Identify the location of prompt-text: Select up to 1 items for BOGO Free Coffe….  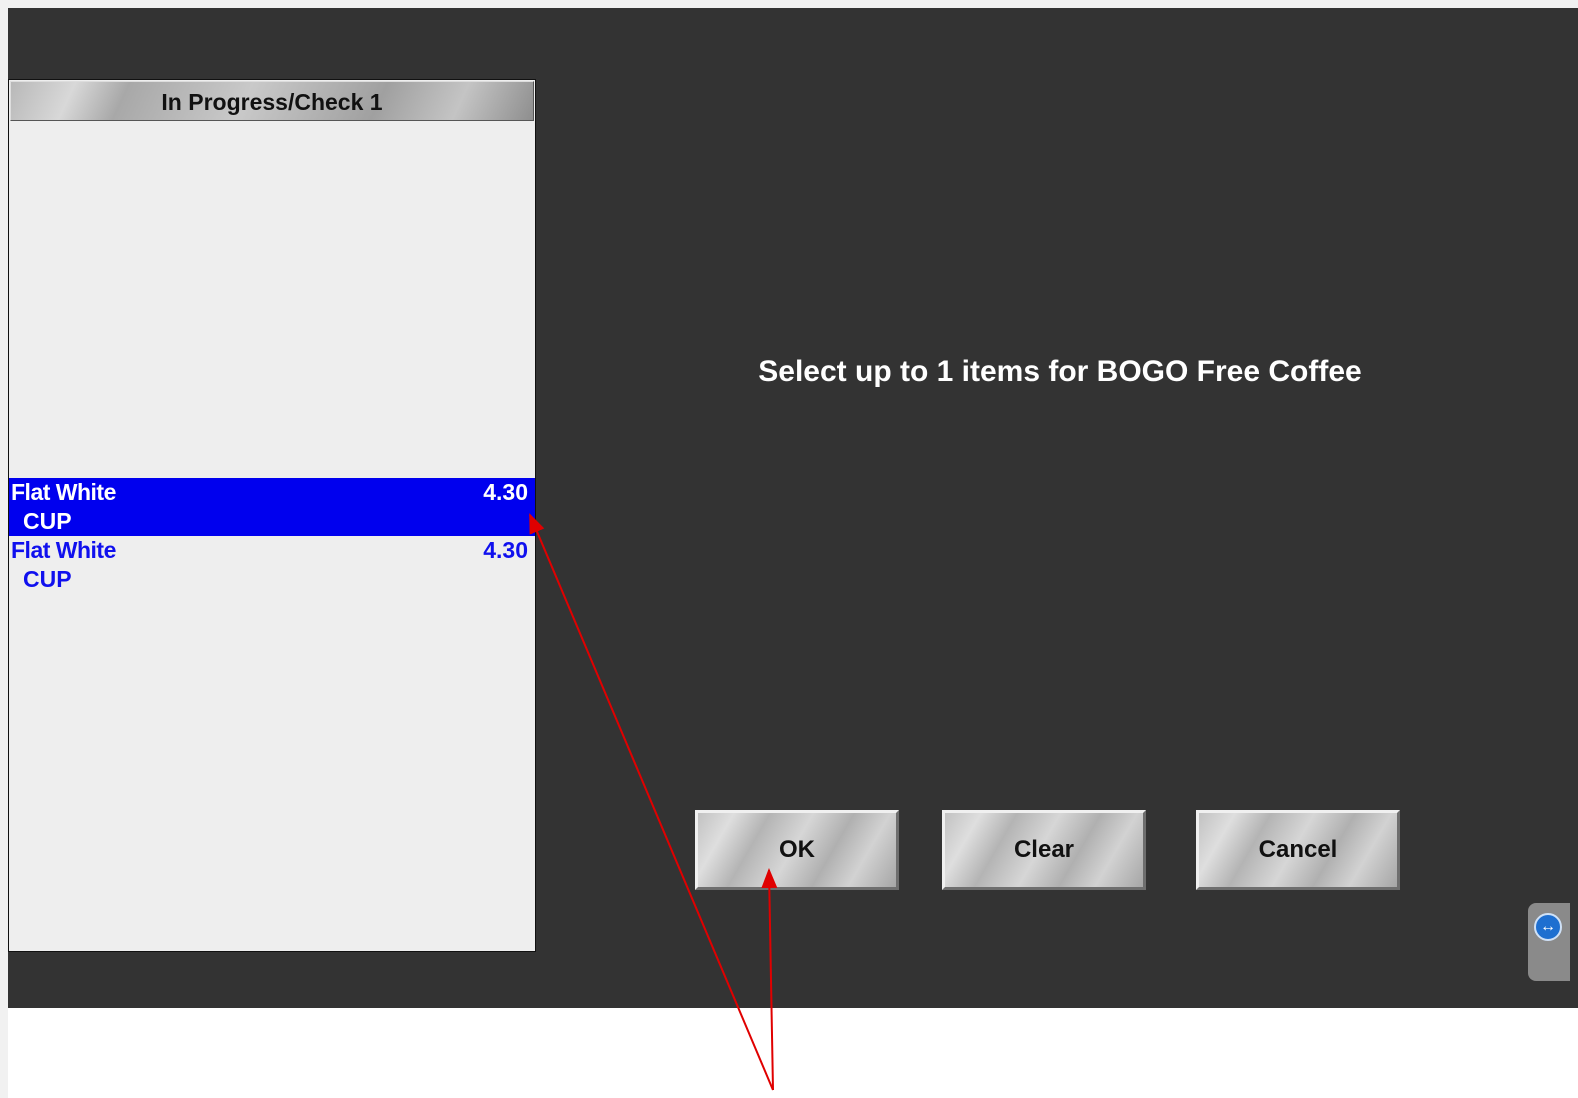
(1060, 371).